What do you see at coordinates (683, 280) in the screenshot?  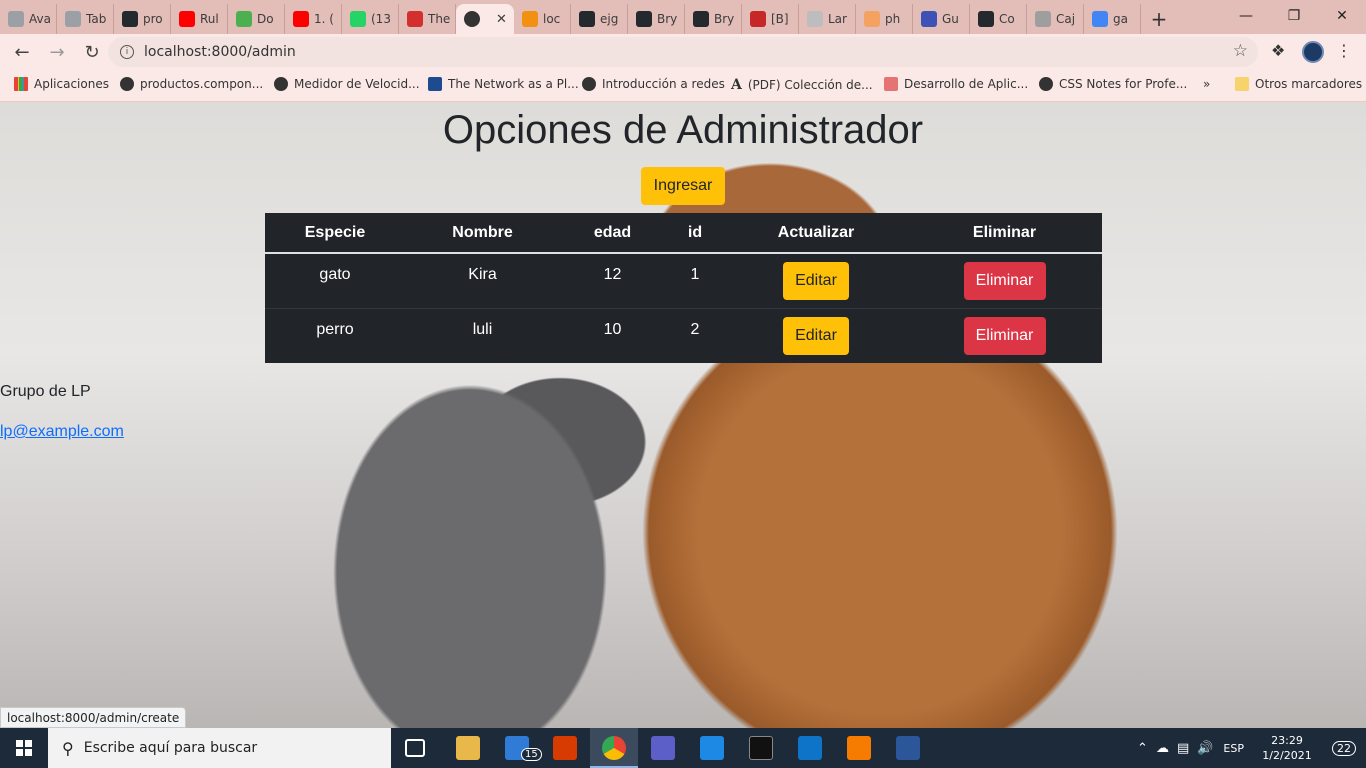 I see `table-row: gato Kira 12 1 Editar Eliminar` at bounding box center [683, 280].